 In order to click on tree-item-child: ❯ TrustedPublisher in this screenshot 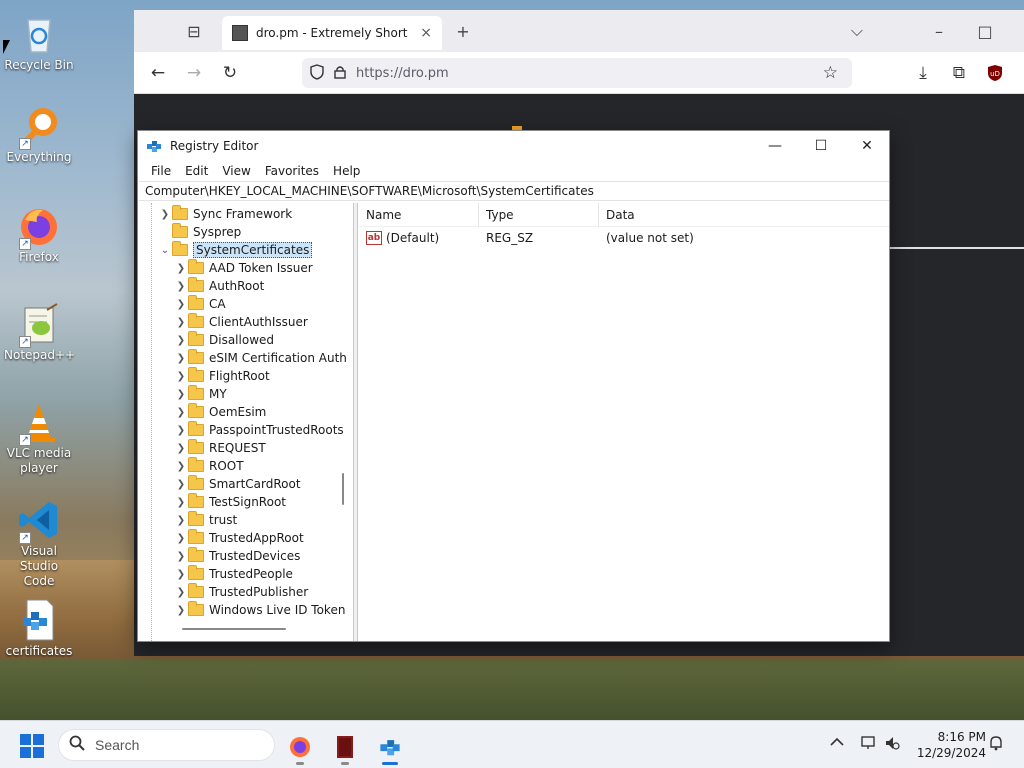, I will do `click(241, 592)`.